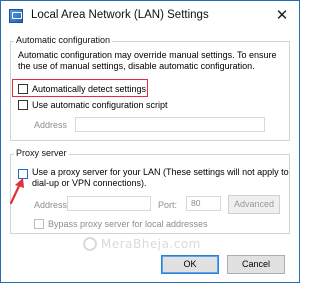 This screenshot has height=283, width=320. I want to click on script-address-label: Address, so click(51, 125).